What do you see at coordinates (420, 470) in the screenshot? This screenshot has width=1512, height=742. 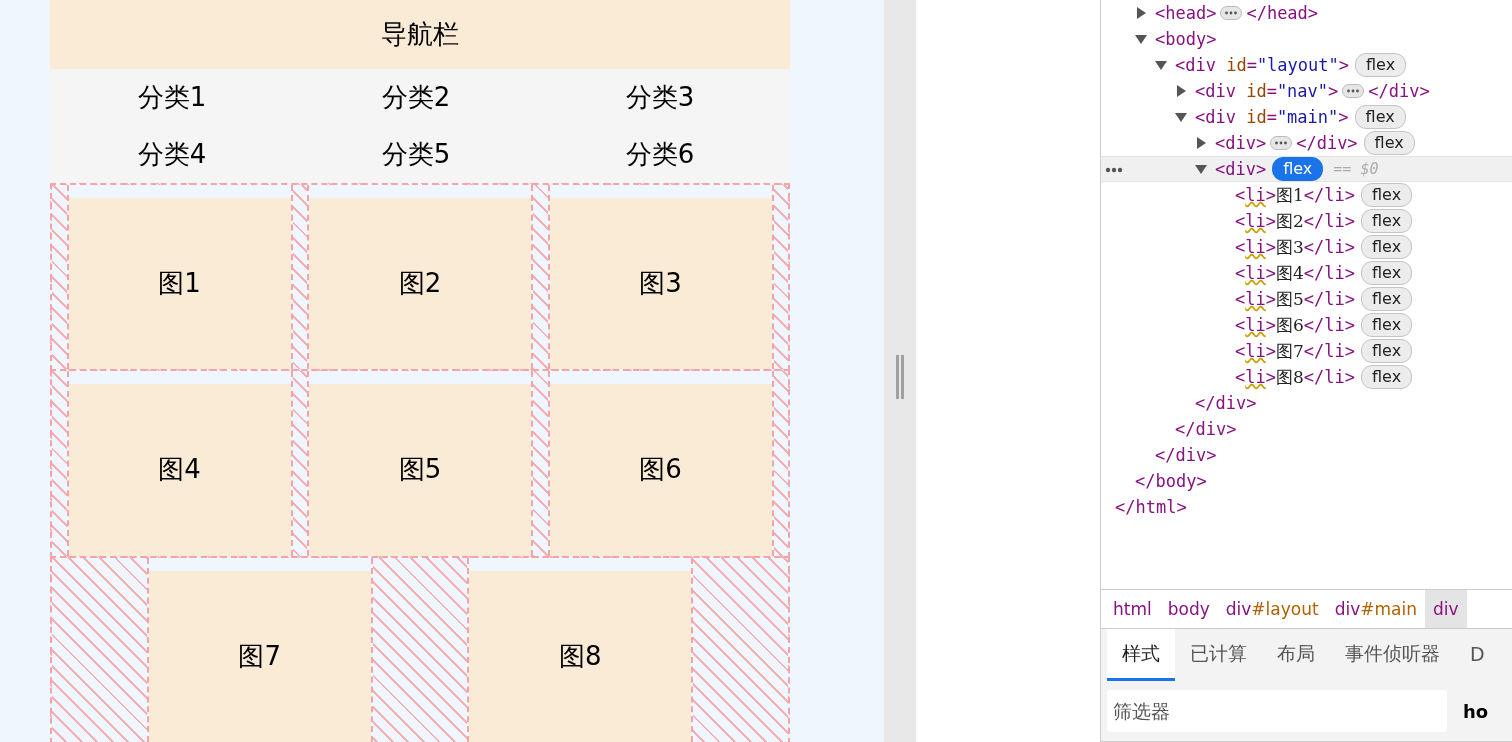 I see `grid-item: 图5` at bounding box center [420, 470].